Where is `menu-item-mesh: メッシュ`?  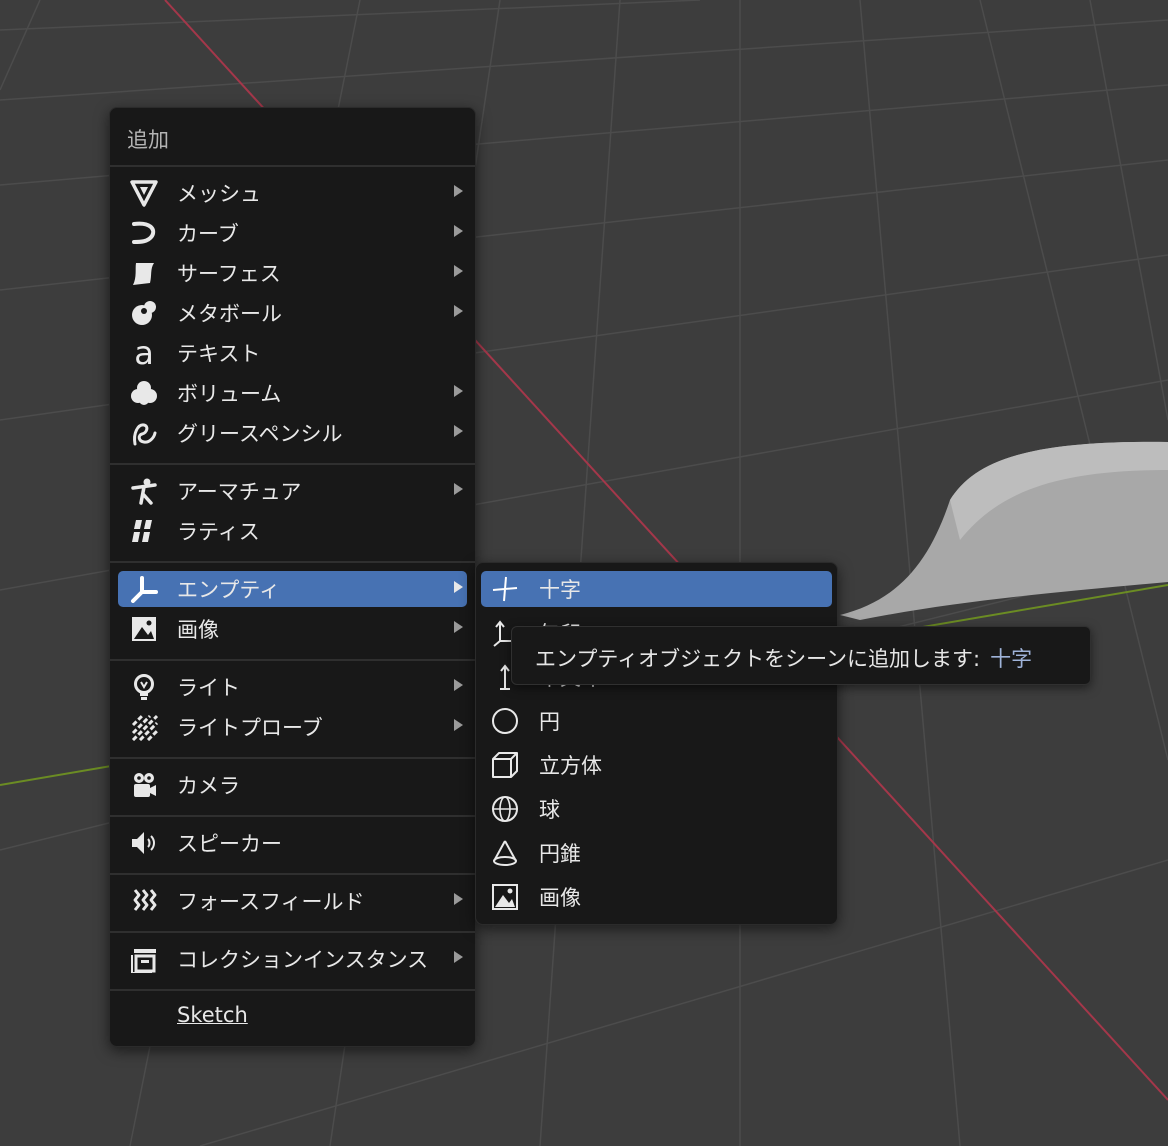
menu-item-mesh: メッシュ is located at coordinates (292, 193).